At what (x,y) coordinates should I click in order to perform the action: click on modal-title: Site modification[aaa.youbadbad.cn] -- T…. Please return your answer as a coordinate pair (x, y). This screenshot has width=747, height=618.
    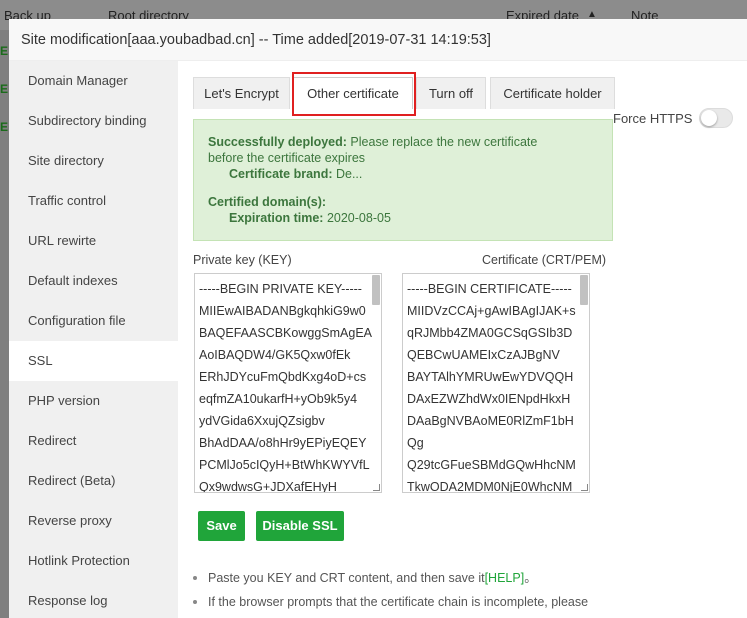
    Looking at the image, I should click on (378, 40).